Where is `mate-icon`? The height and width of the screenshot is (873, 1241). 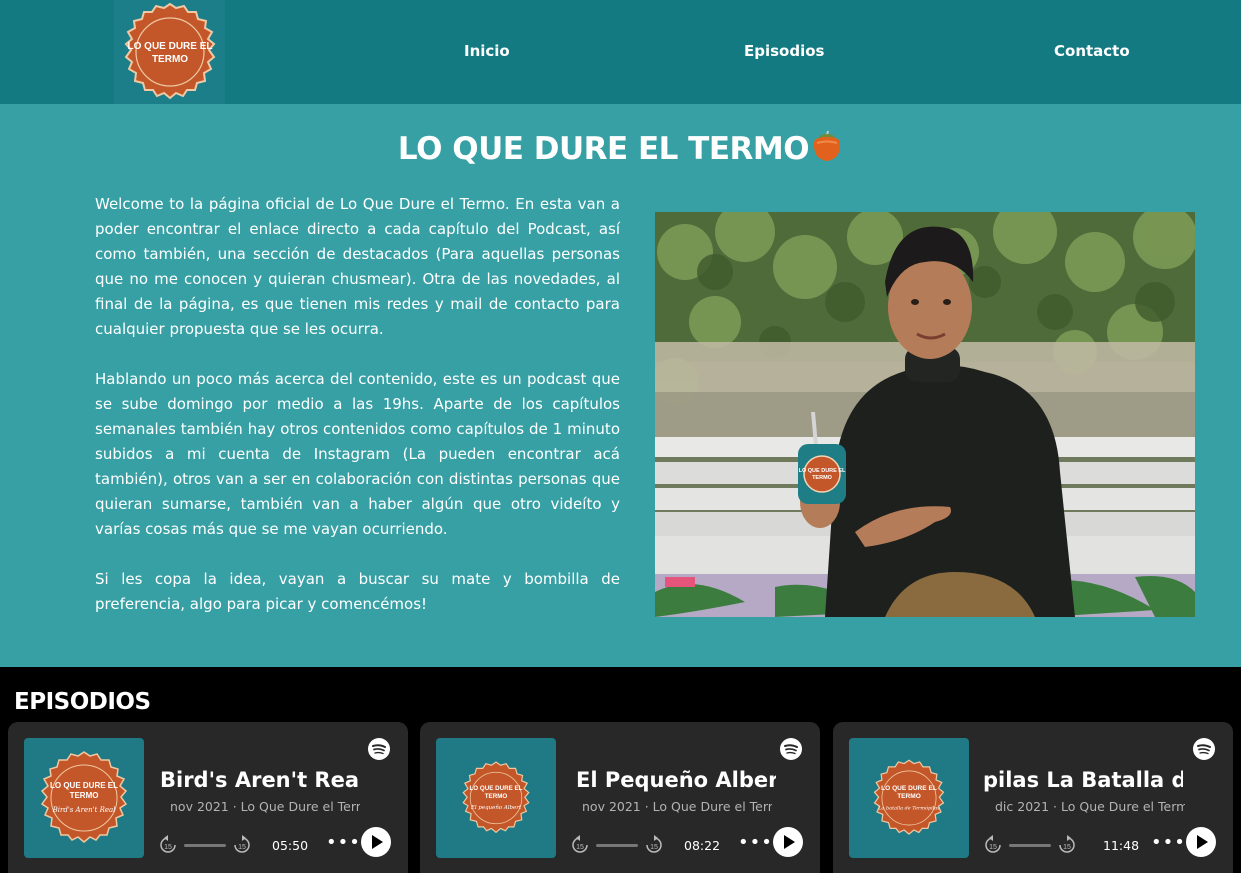 mate-icon is located at coordinates (827, 150).